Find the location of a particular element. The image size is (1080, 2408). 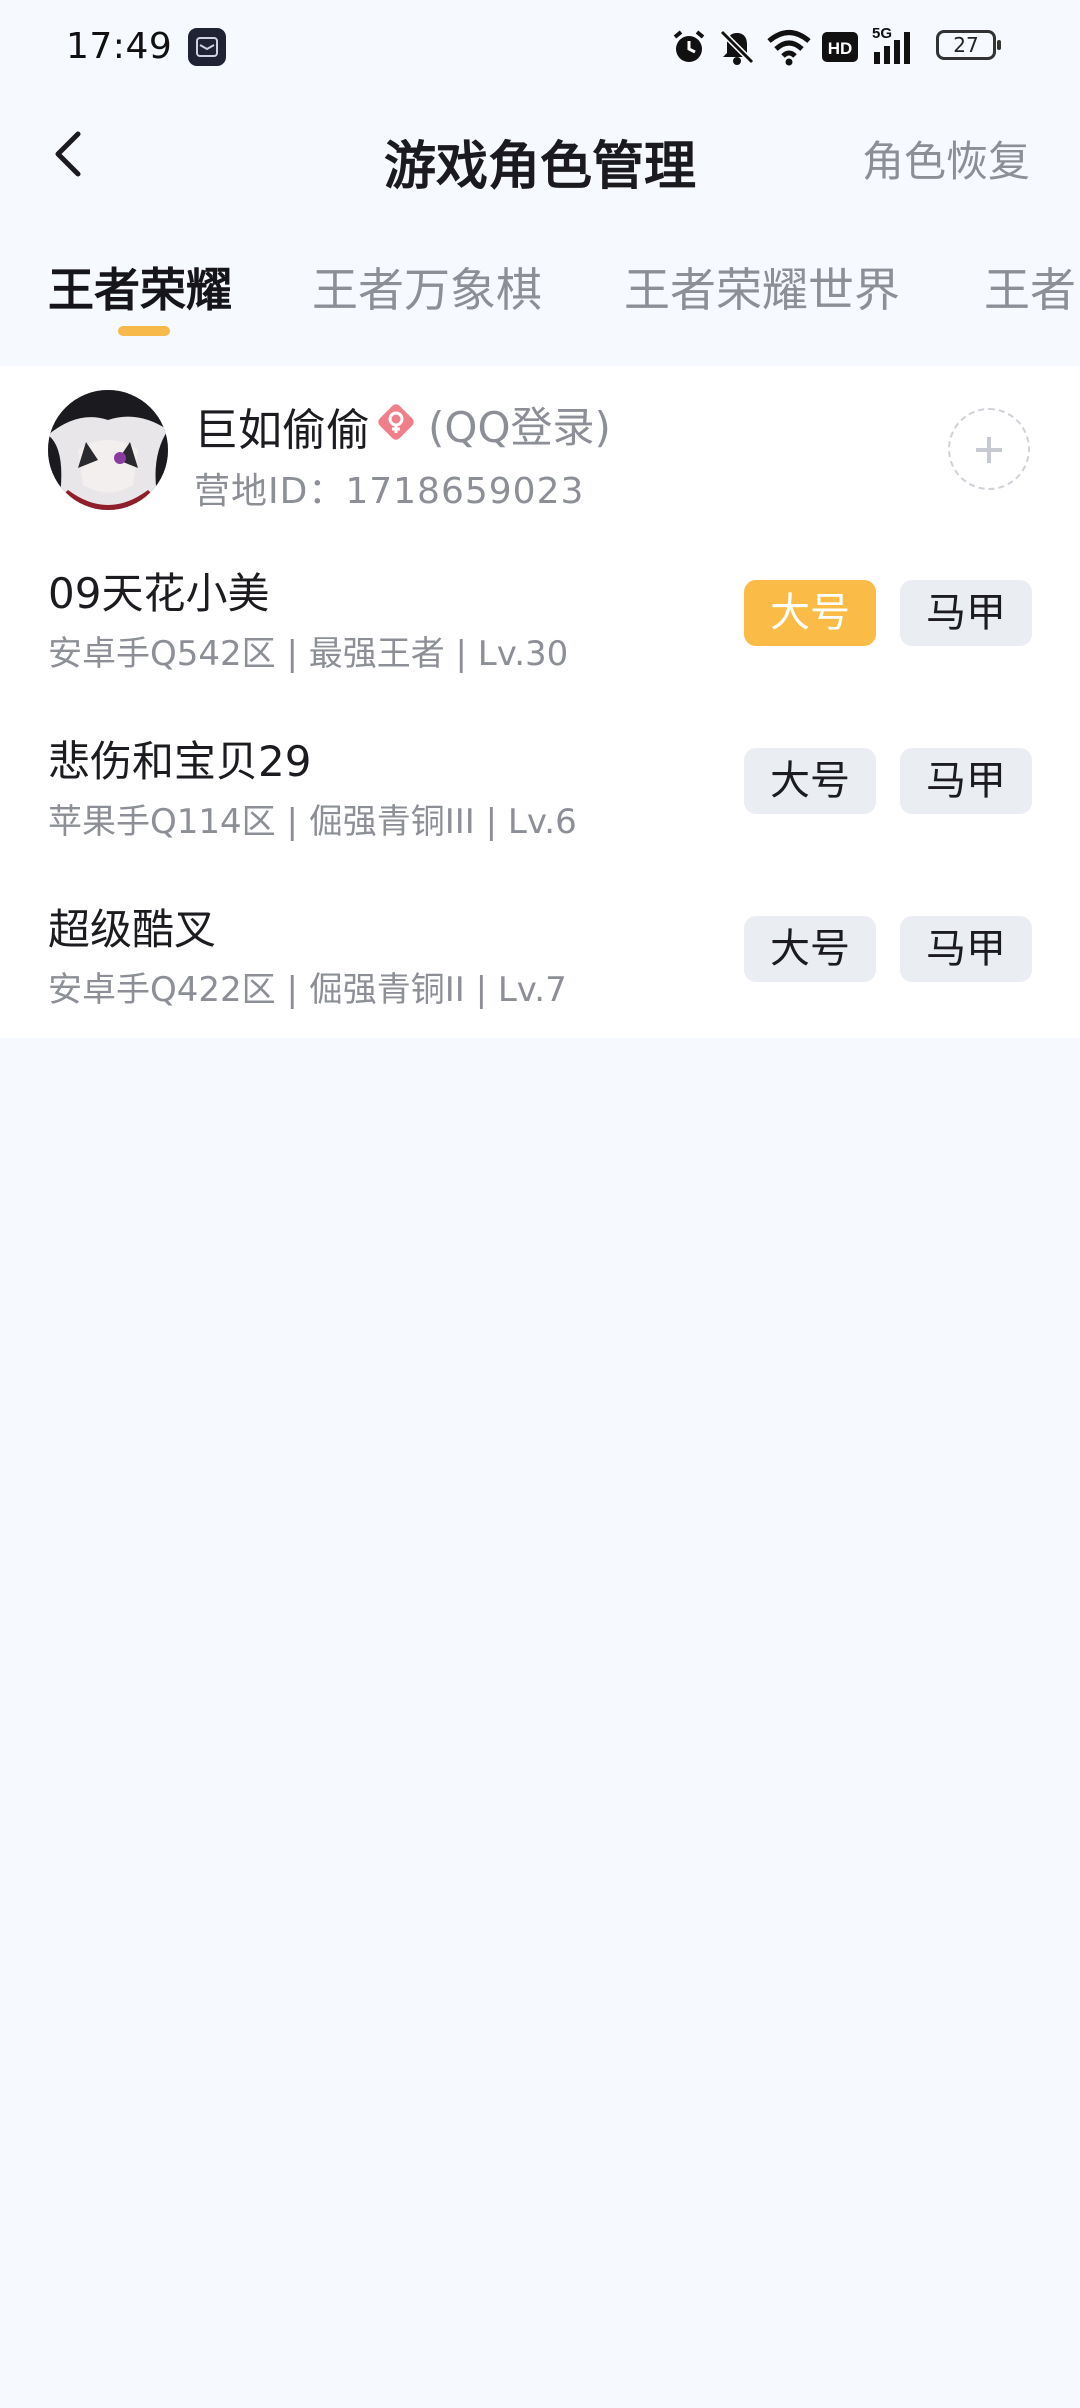

role-row: 悲伤和宝贝29 苹果手Q114区 | 倔强青铜III | Lv.6 大号 马甲 is located at coordinates (540, 812).